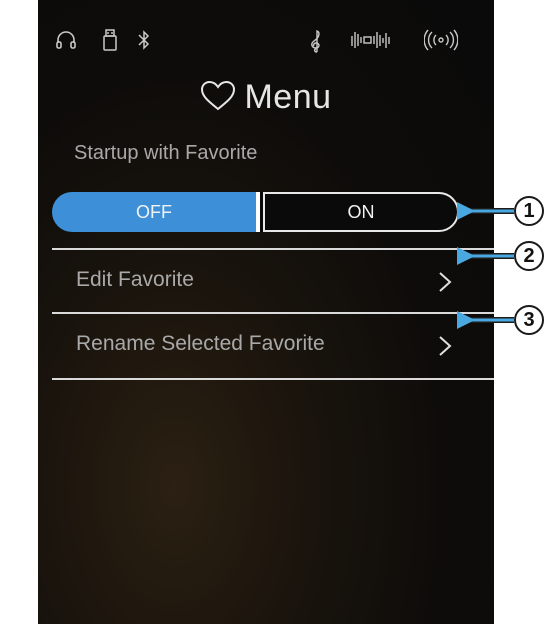  I want to click on callout-number: 3, so click(529, 320).